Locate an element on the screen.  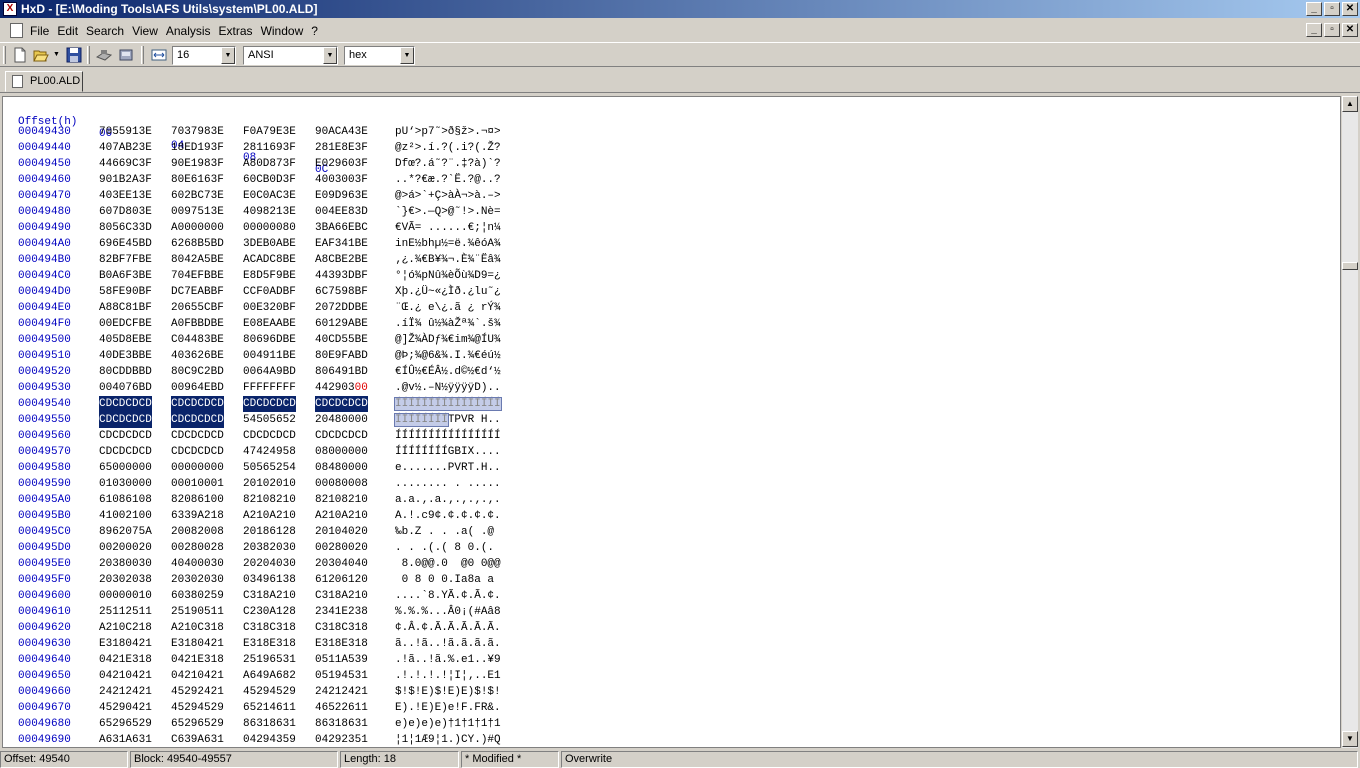
hex-group: 0097513E is located at coordinates (197, 212).